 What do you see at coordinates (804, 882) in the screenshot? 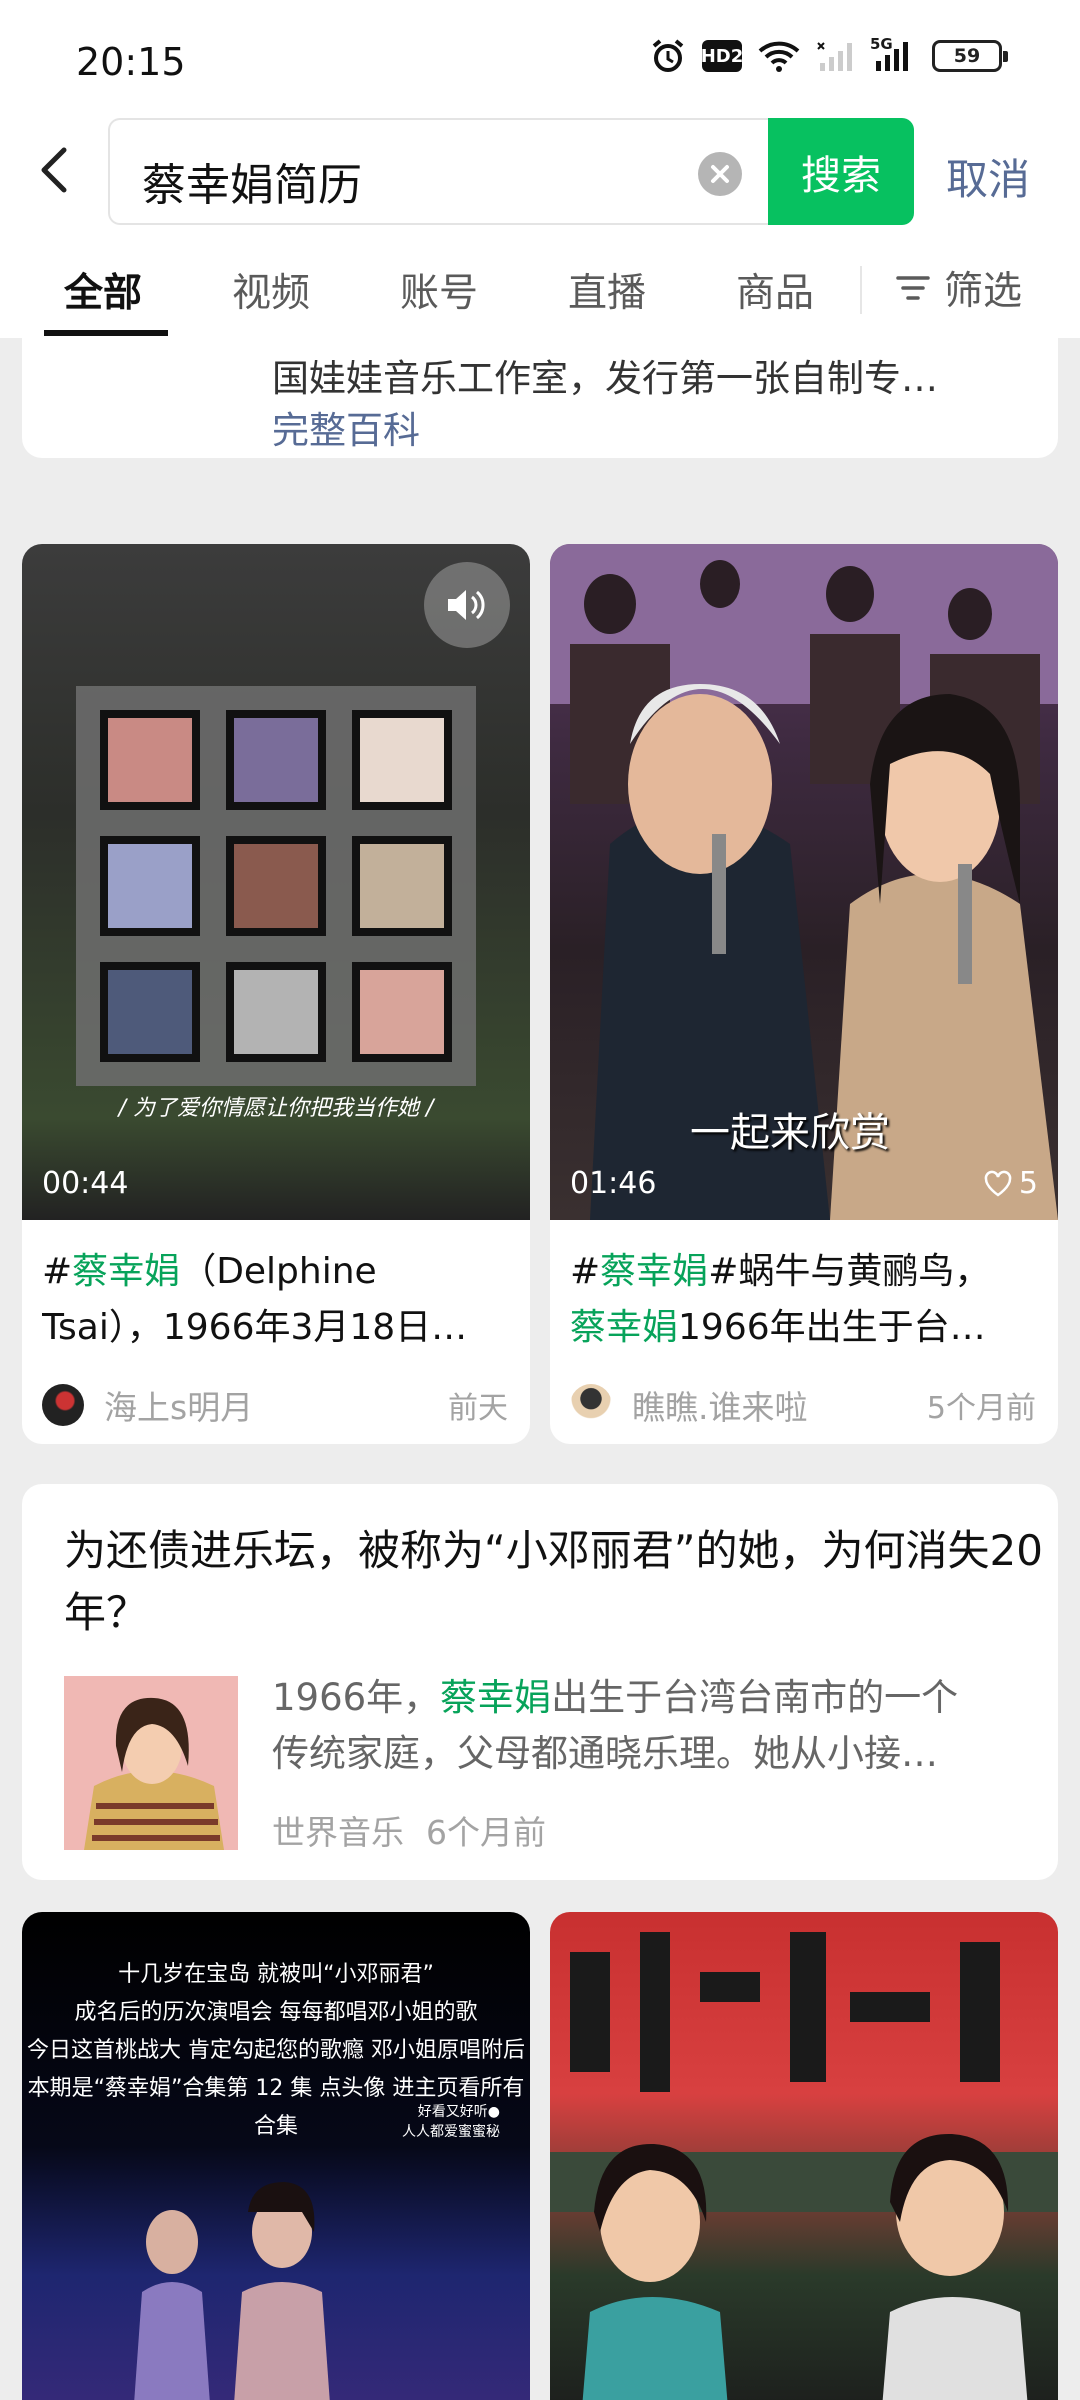
I see `video-thumbnail: 一起来欣赏 01:46 5` at bounding box center [804, 882].